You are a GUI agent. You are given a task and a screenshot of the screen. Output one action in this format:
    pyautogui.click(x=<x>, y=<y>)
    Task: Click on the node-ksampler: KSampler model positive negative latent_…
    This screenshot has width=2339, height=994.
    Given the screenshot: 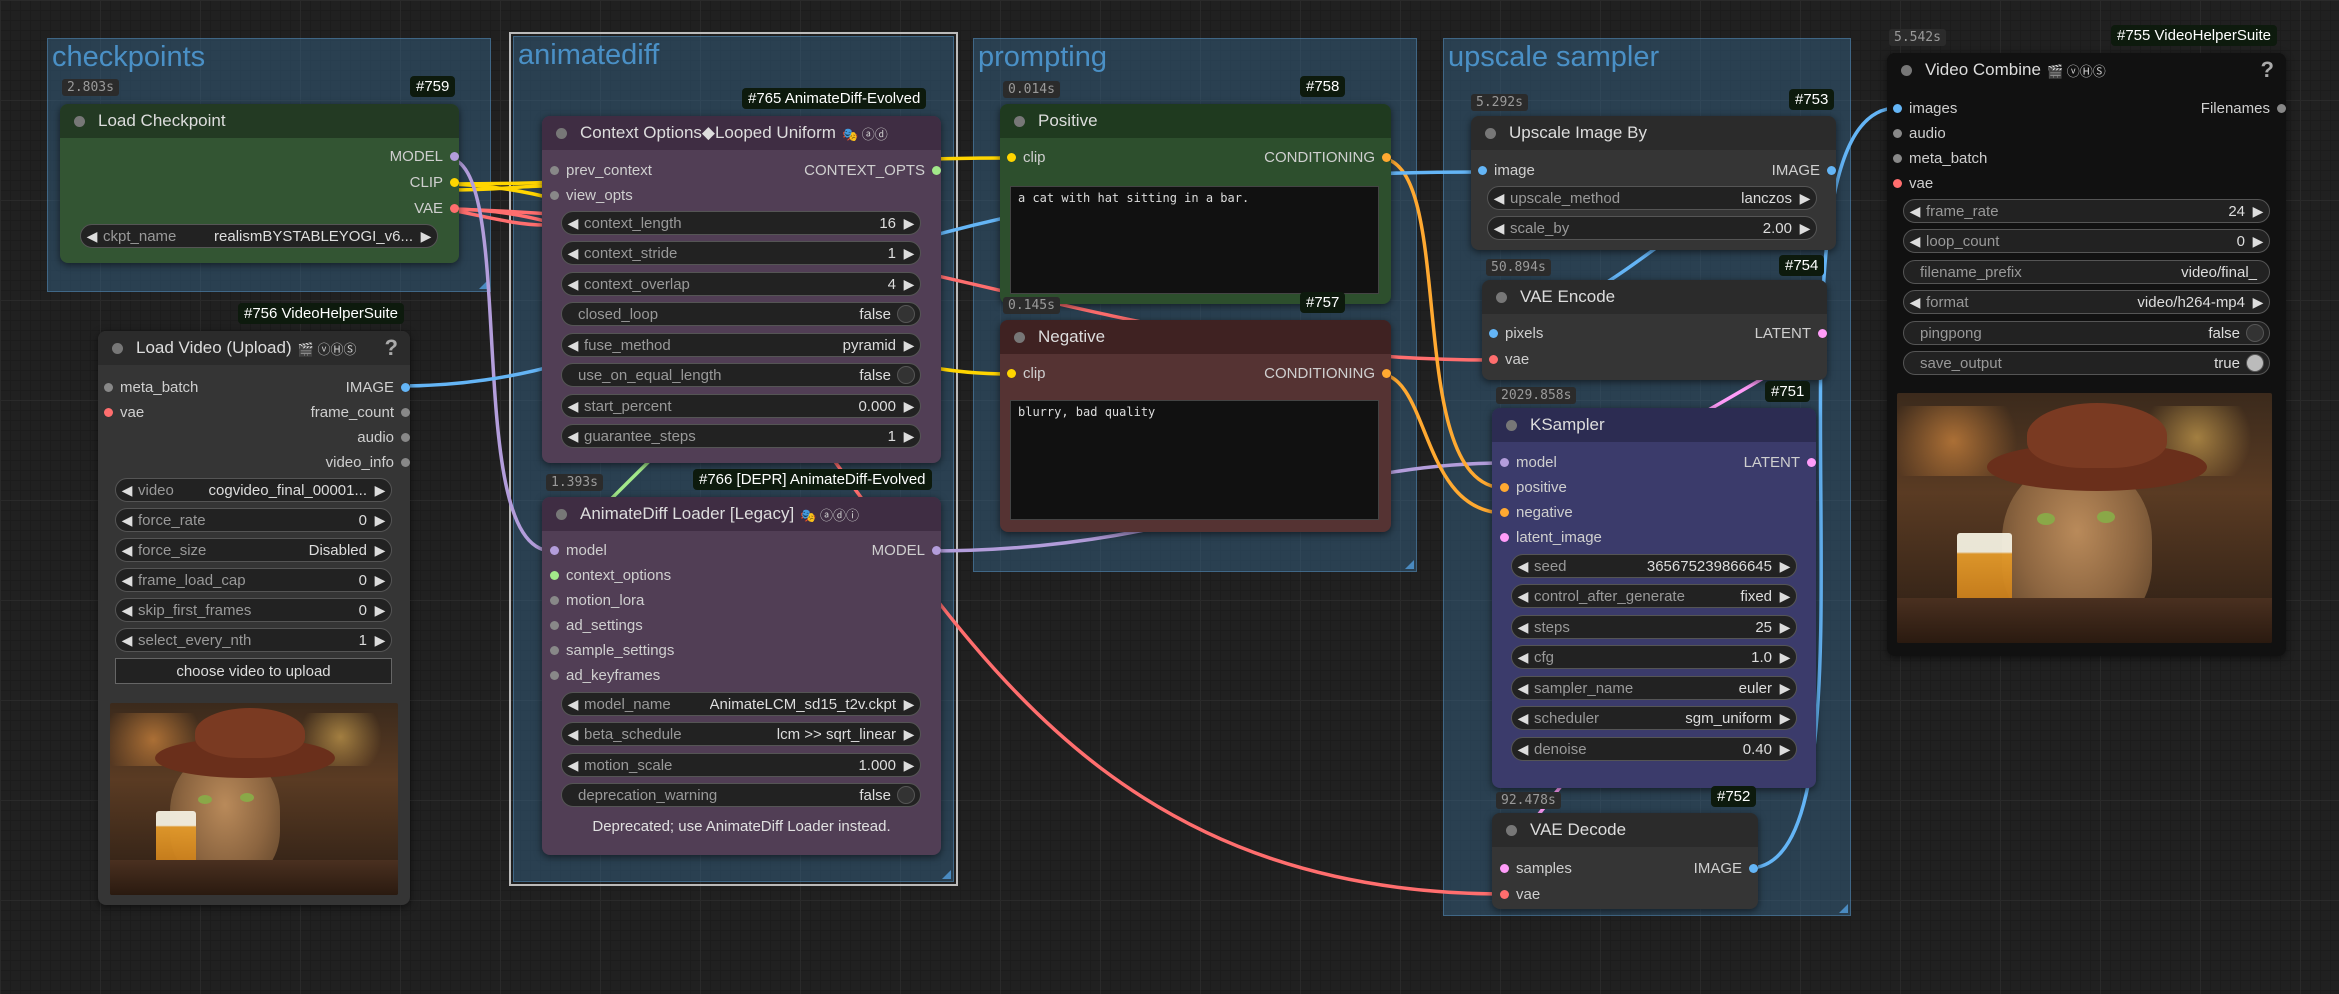 What is the action you would take?
    pyautogui.click(x=1654, y=598)
    